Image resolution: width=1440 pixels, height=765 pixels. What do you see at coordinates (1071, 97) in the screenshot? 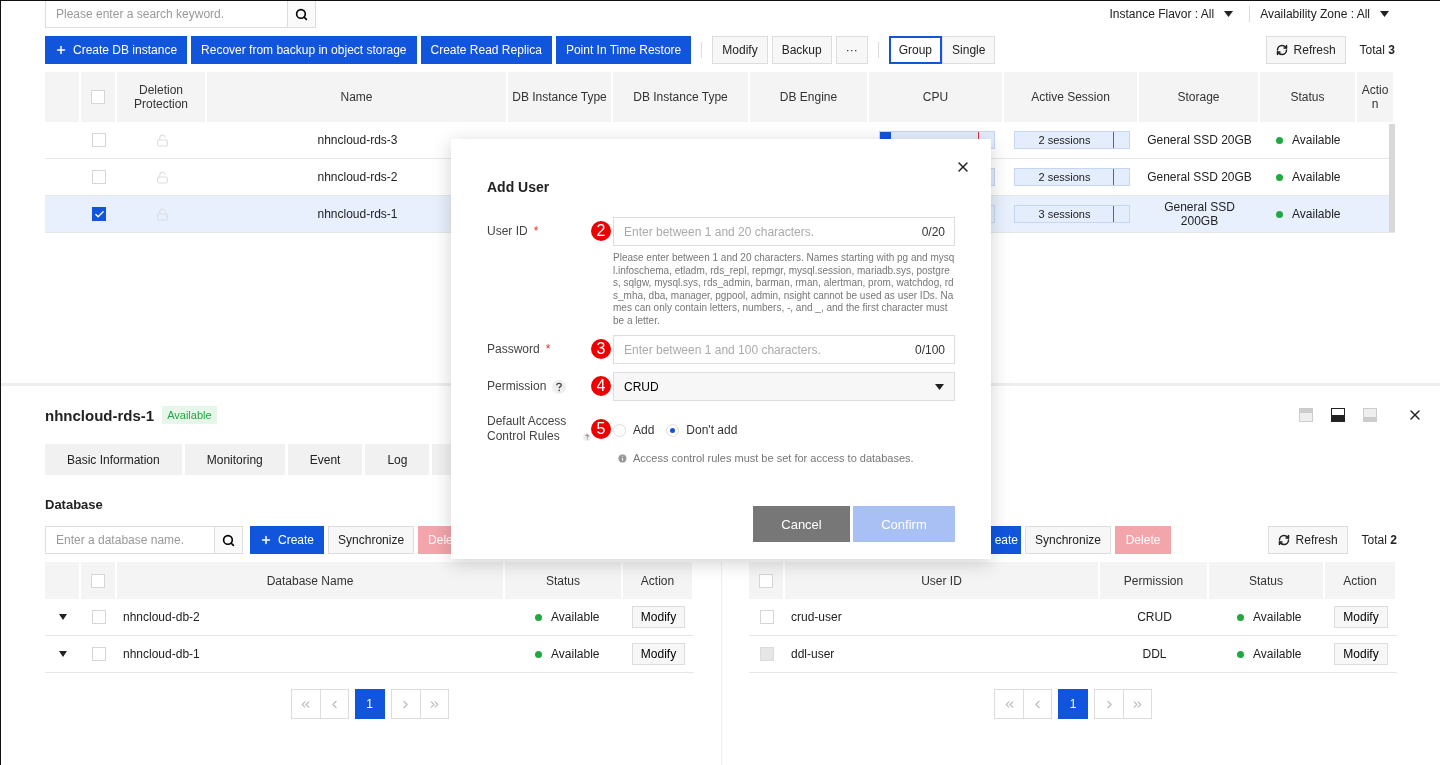
I see `column-header: Active Session` at bounding box center [1071, 97].